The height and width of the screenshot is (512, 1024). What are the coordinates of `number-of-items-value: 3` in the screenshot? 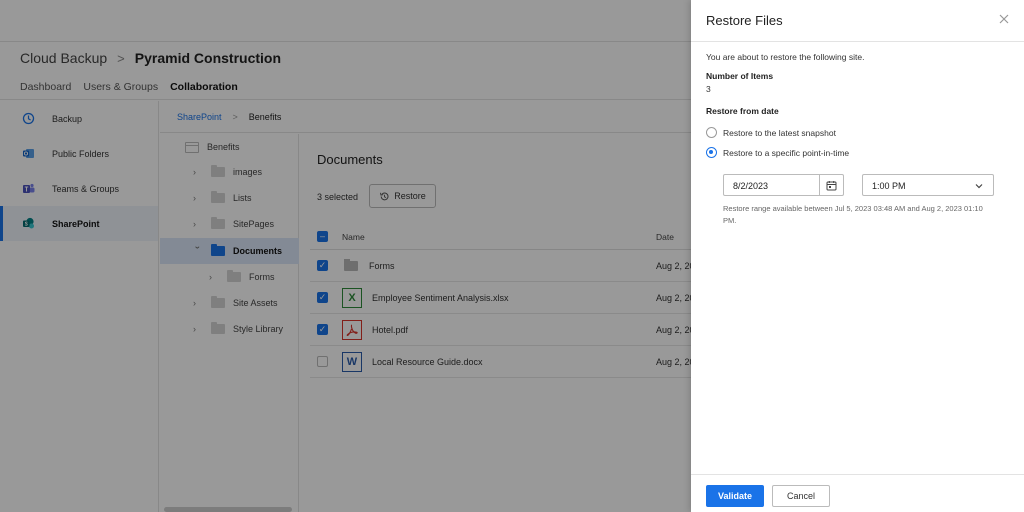 It's located at (708, 89).